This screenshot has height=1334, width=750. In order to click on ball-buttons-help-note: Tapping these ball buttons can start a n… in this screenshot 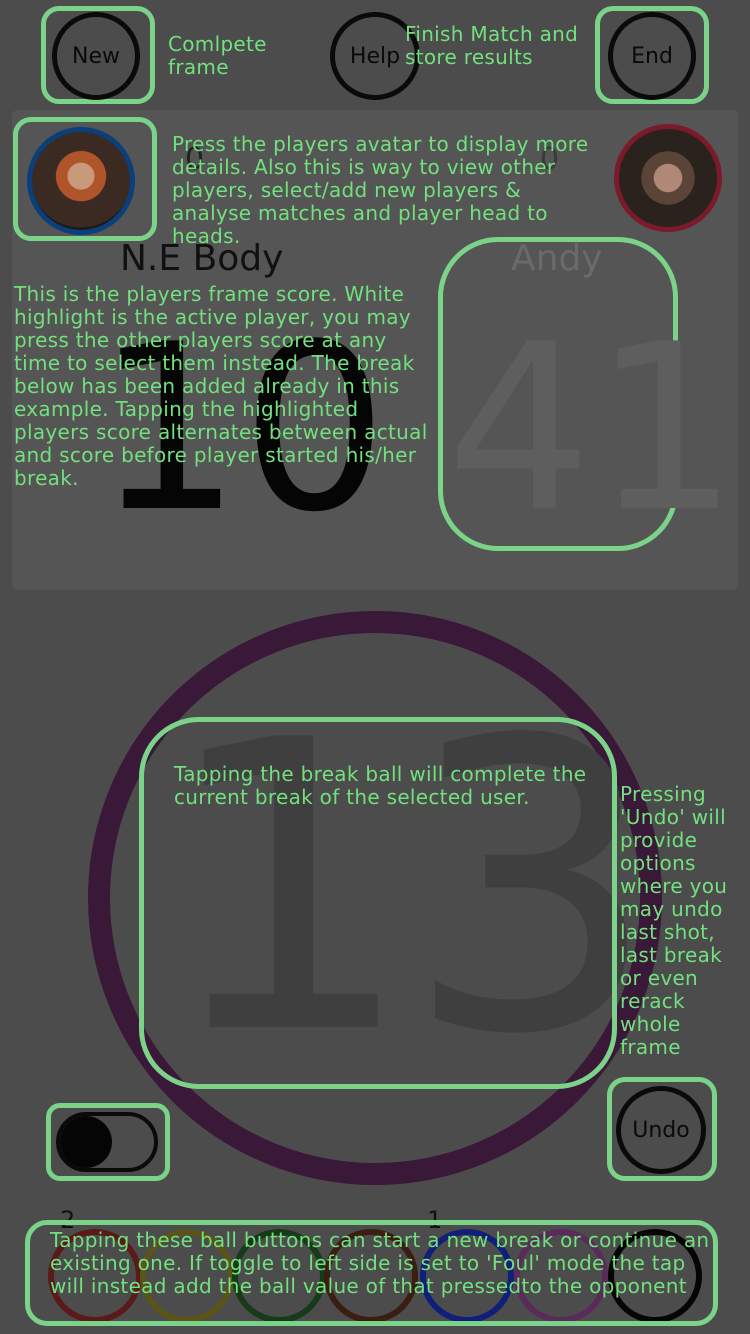, I will do `click(380, 1263)`.